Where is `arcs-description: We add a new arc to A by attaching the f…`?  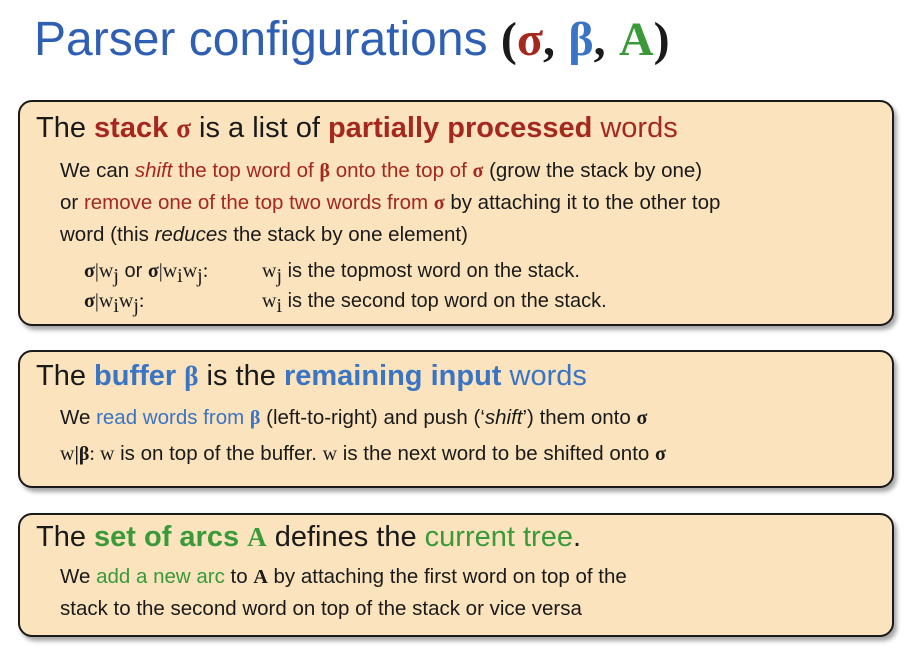
arcs-description: We add a new arc to A by attaching the f… is located at coordinates (470, 592).